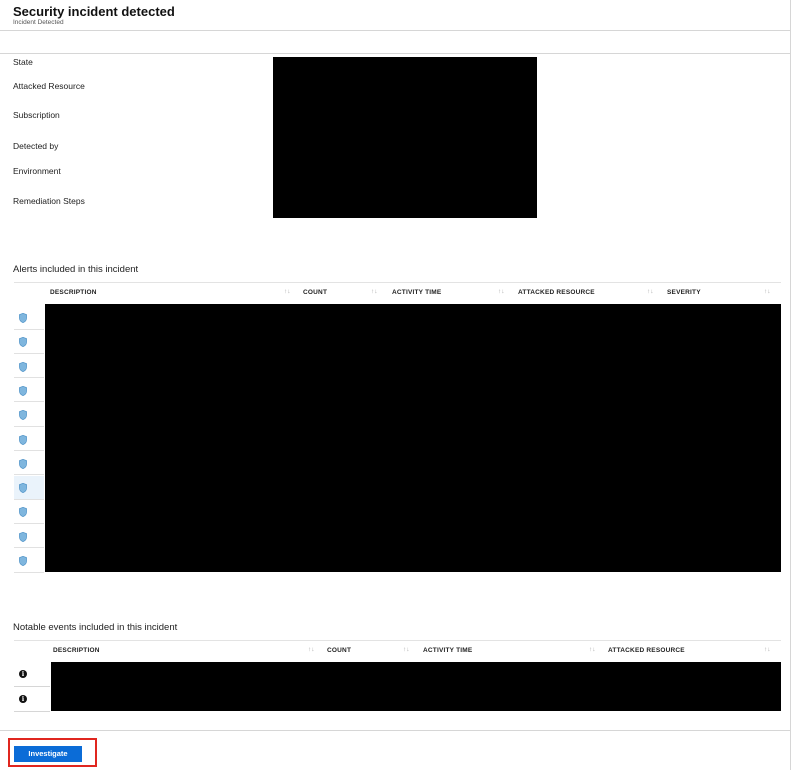 The image size is (791, 770). What do you see at coordinates (49, 201) in the screenshot?
I see `prop-label-remediation-steps: Remediation Steps` at bounding box center [49, 201].